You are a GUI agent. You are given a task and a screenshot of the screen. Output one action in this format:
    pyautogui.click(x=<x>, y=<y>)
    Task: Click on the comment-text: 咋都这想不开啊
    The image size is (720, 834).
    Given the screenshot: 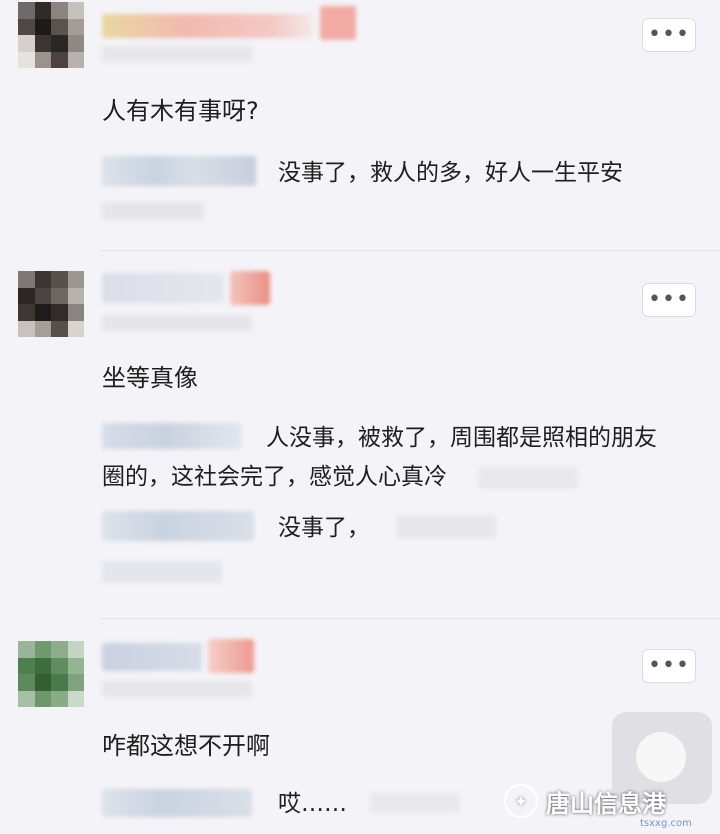 What is the action you would take?
    pyautogui.click(x=186, y=746)
    